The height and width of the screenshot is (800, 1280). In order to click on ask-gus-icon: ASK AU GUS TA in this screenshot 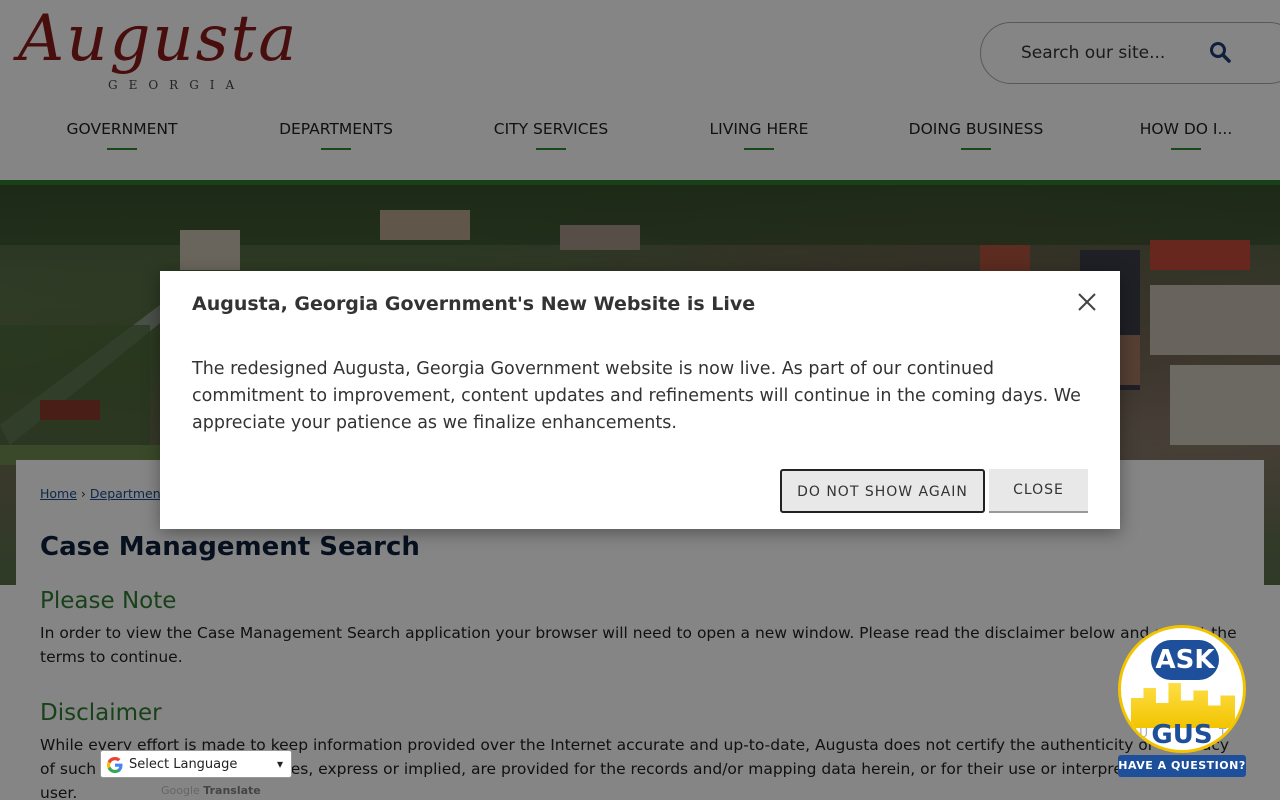, I will do `click(1182, 689)`.